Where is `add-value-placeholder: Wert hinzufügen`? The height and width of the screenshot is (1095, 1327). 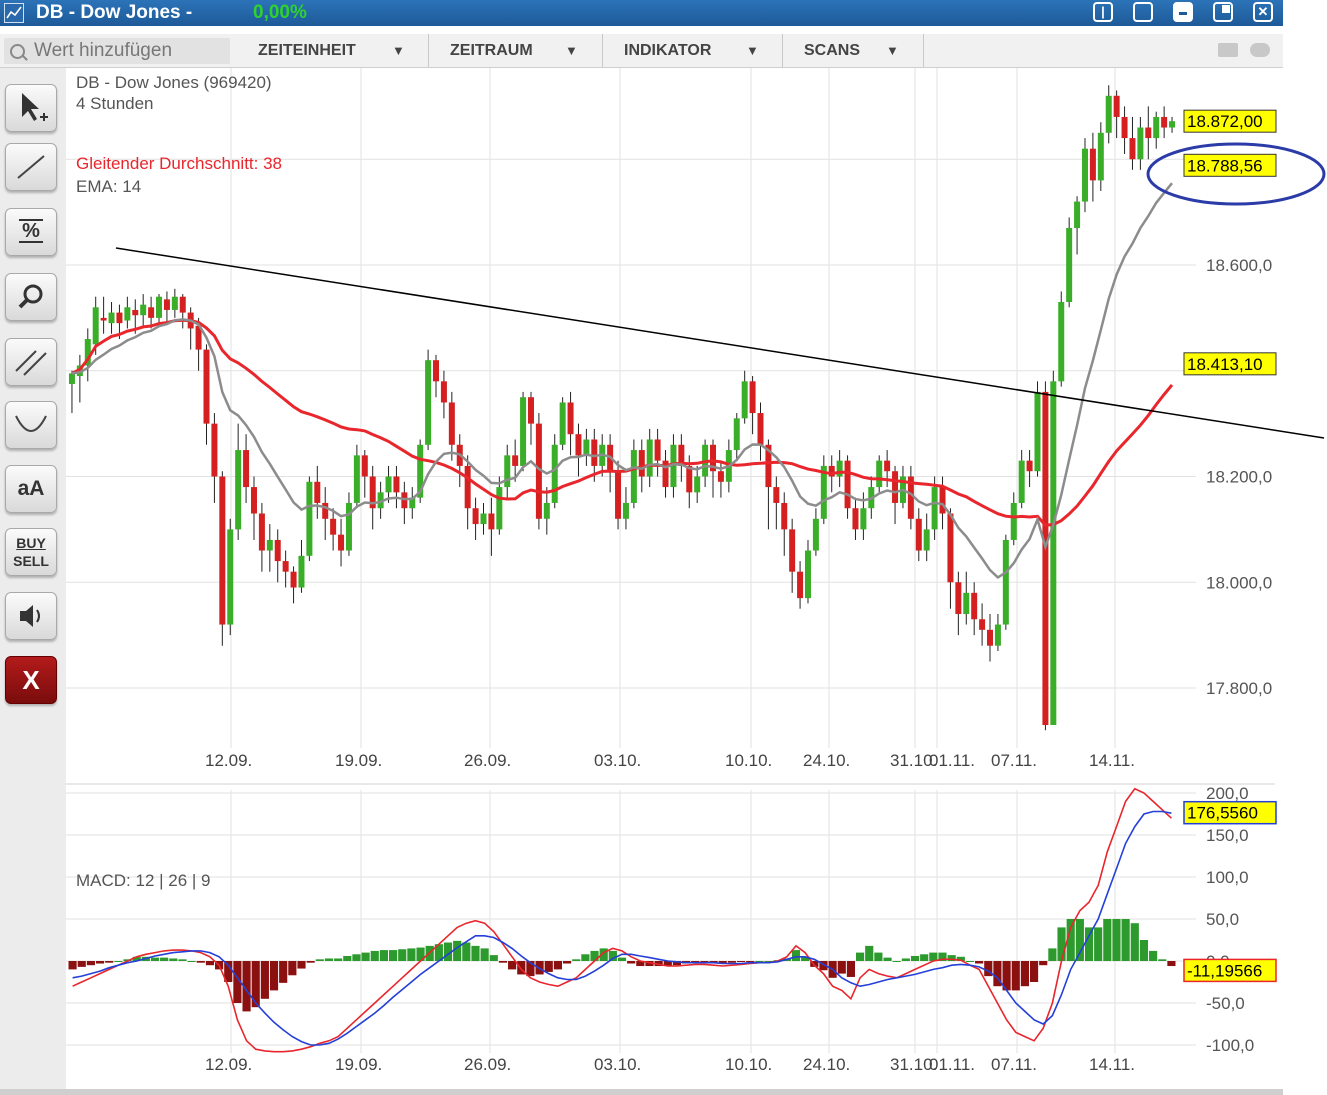 add-value-placeholder: Wert hinzufügen is located at coordinates (103, 51).